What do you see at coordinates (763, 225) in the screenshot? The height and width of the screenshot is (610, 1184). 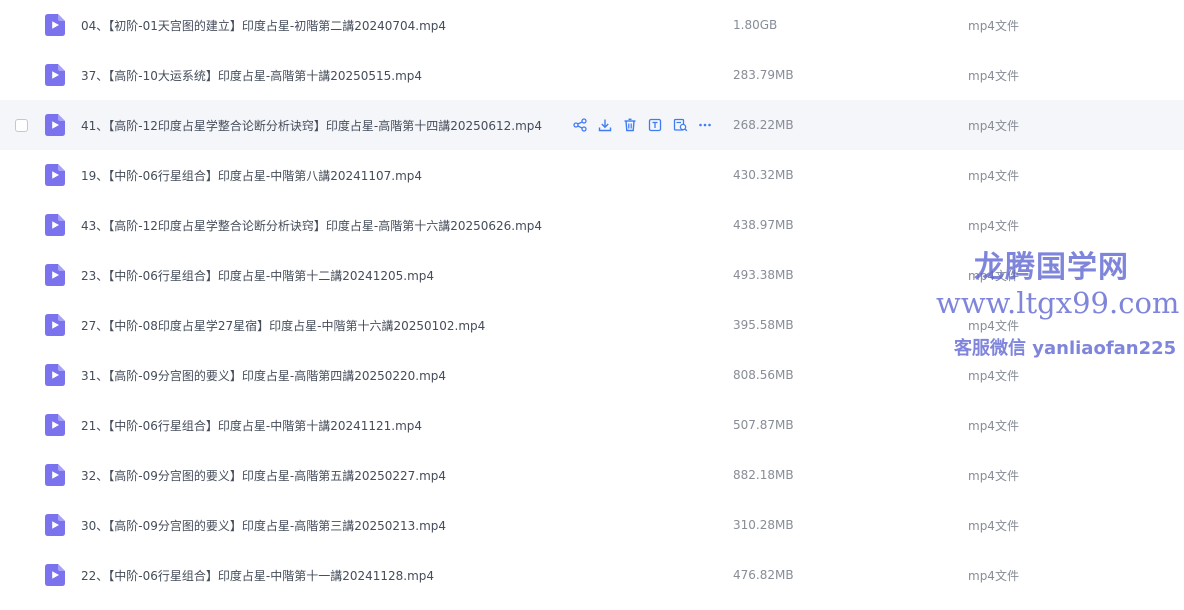 I see `file-size: 438.97MB` at bounding box center [763, 225].